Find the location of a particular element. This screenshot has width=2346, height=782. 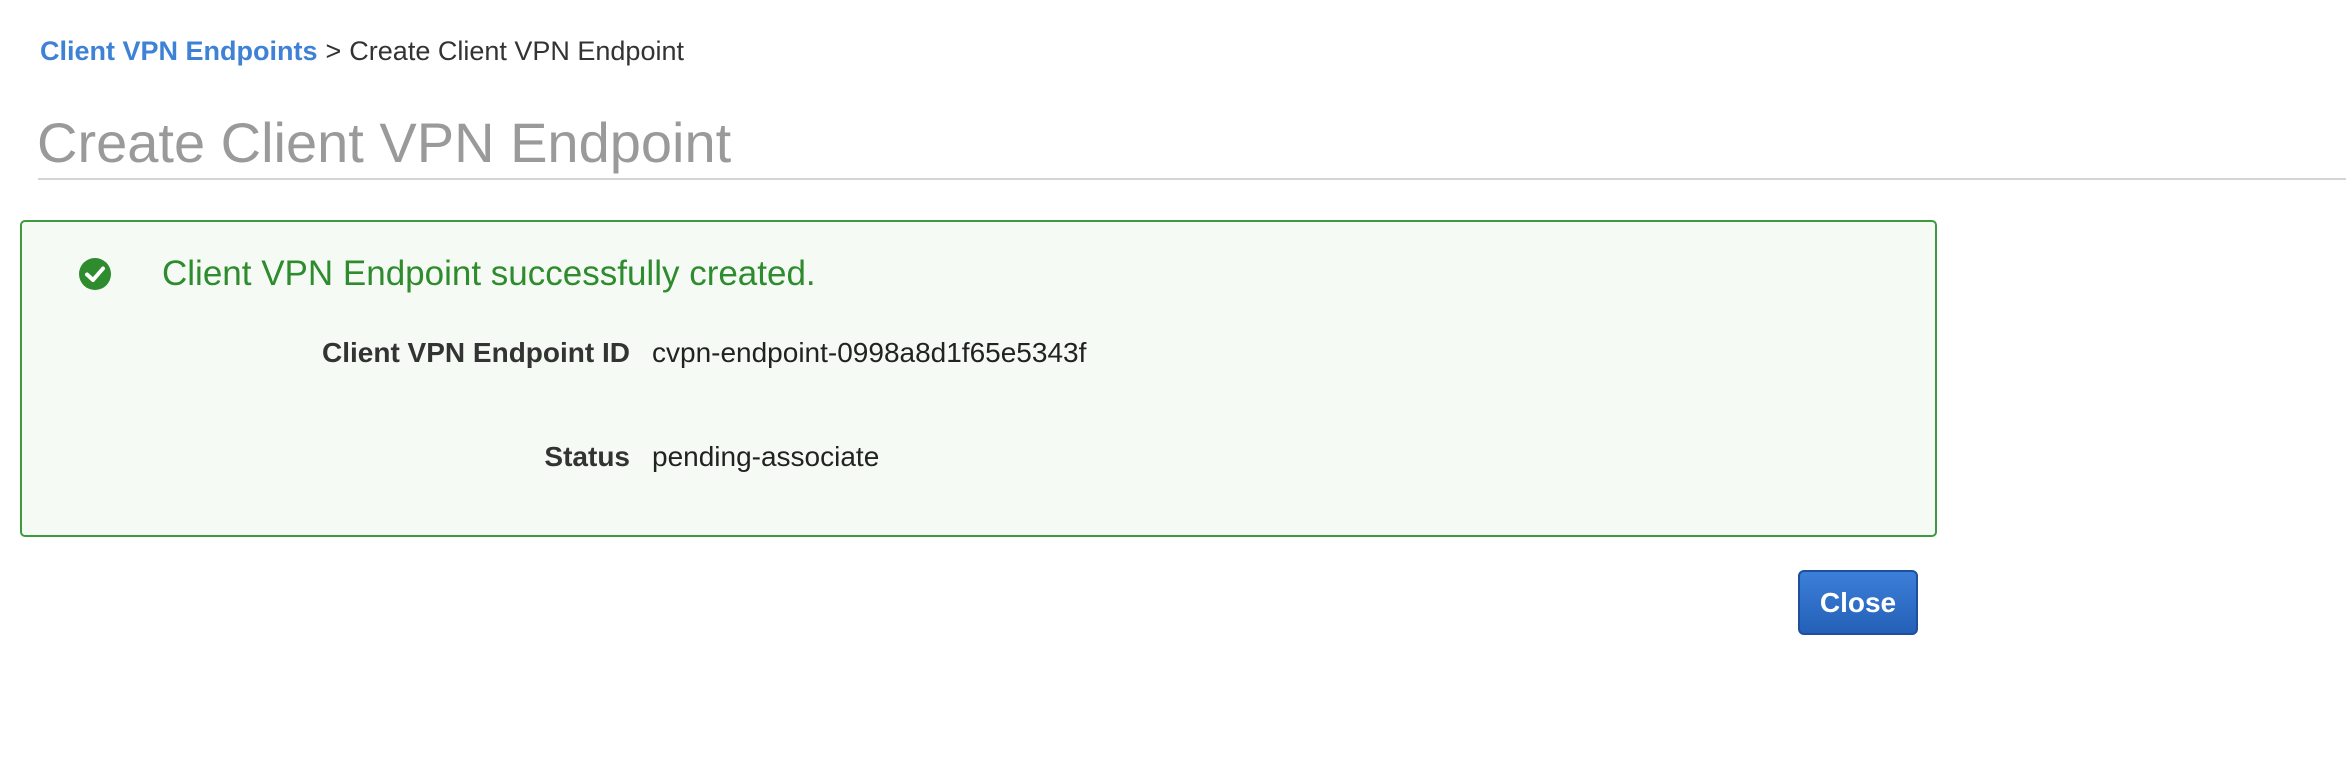

page-title: Create Client VPN Endpoint is located at coordinates (384, 142).